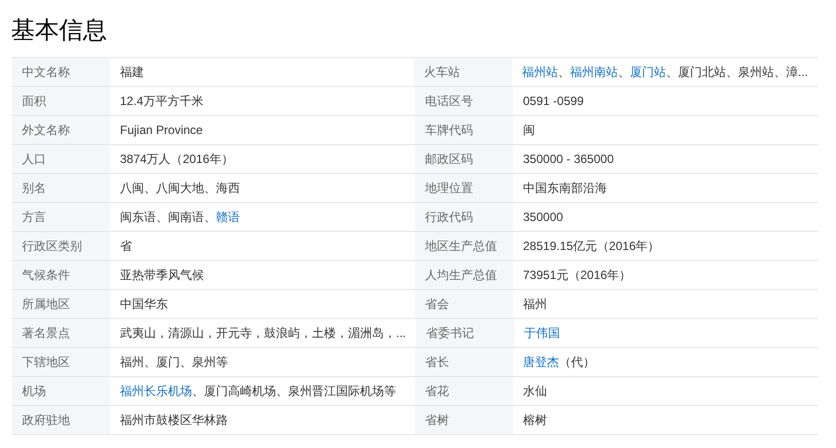 Image resolution: width=836 pixels, height=448 pixels. What do you see at coordinates (126, 246) in the screenshot?
I see `value-text: 省` at bounding box center [126, 246].